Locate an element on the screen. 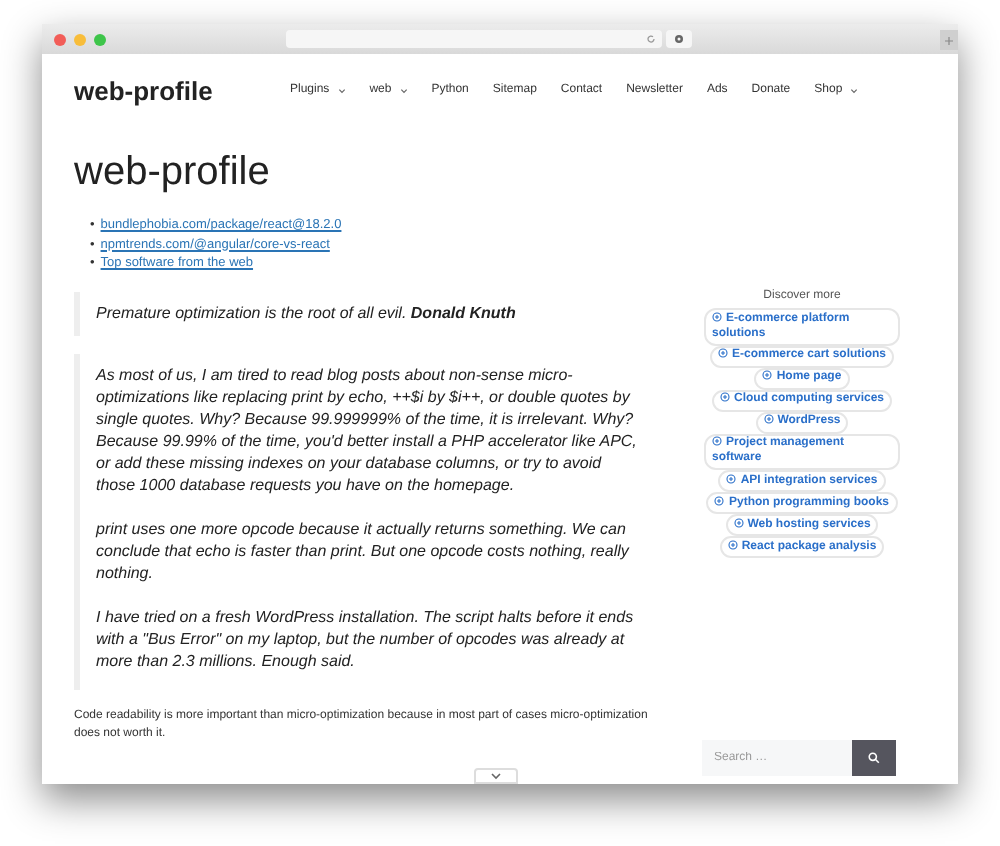  search-icon is located at coordinates (874, 758).